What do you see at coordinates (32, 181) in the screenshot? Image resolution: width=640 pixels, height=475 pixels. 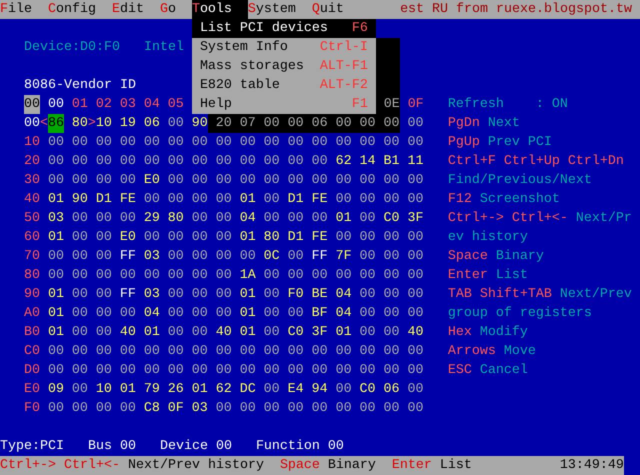 I see `row-offset: 30` at bounding box center [32, 181].